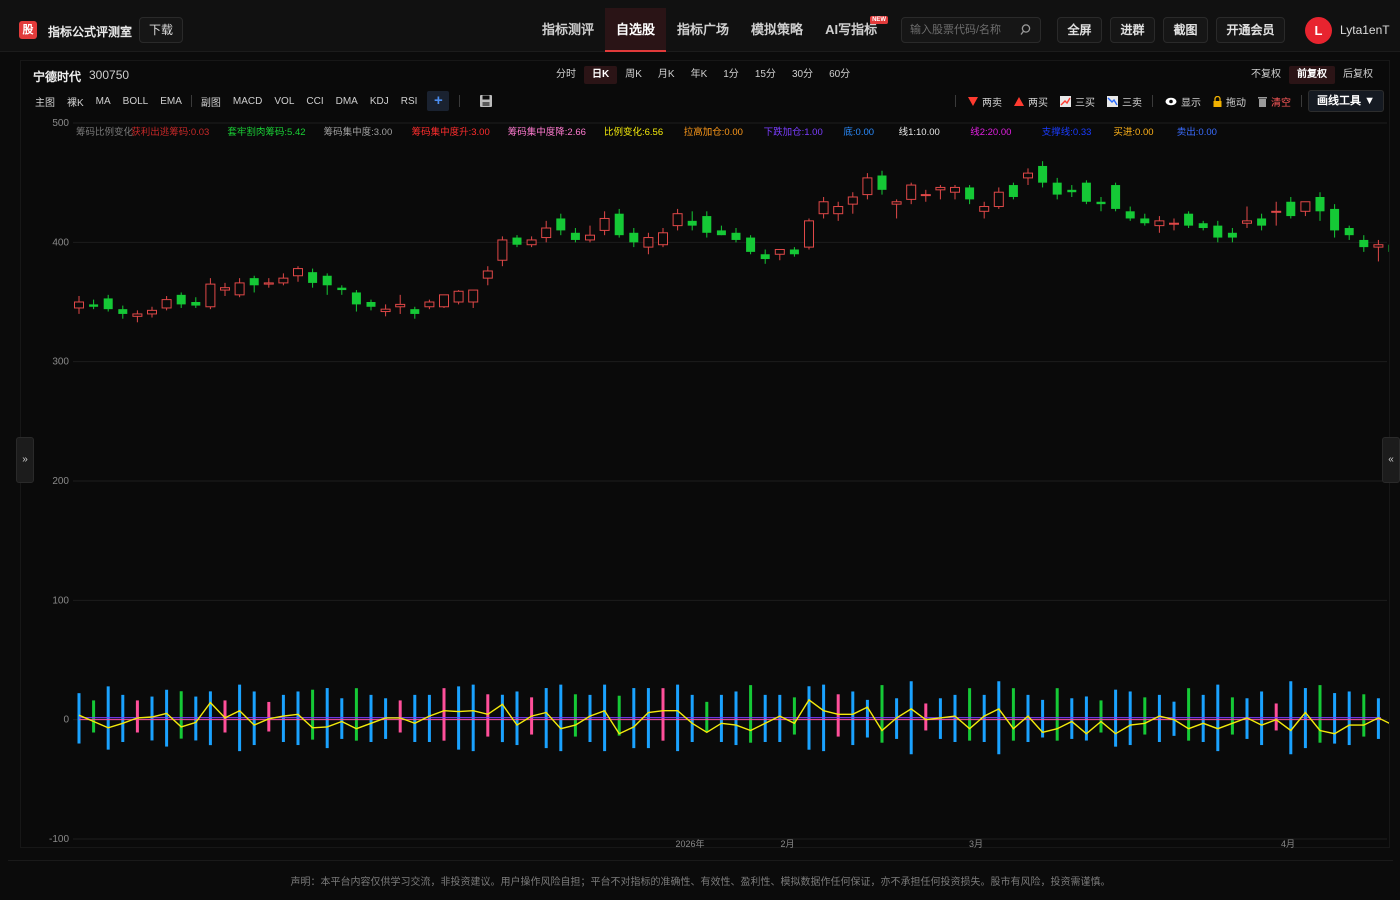 This screenshot has width=1400, height=900. What do you see at coordinates (28, 30) in the screenshot?
I see `app-logo-icon: 股` at bounding box center [28, 30].